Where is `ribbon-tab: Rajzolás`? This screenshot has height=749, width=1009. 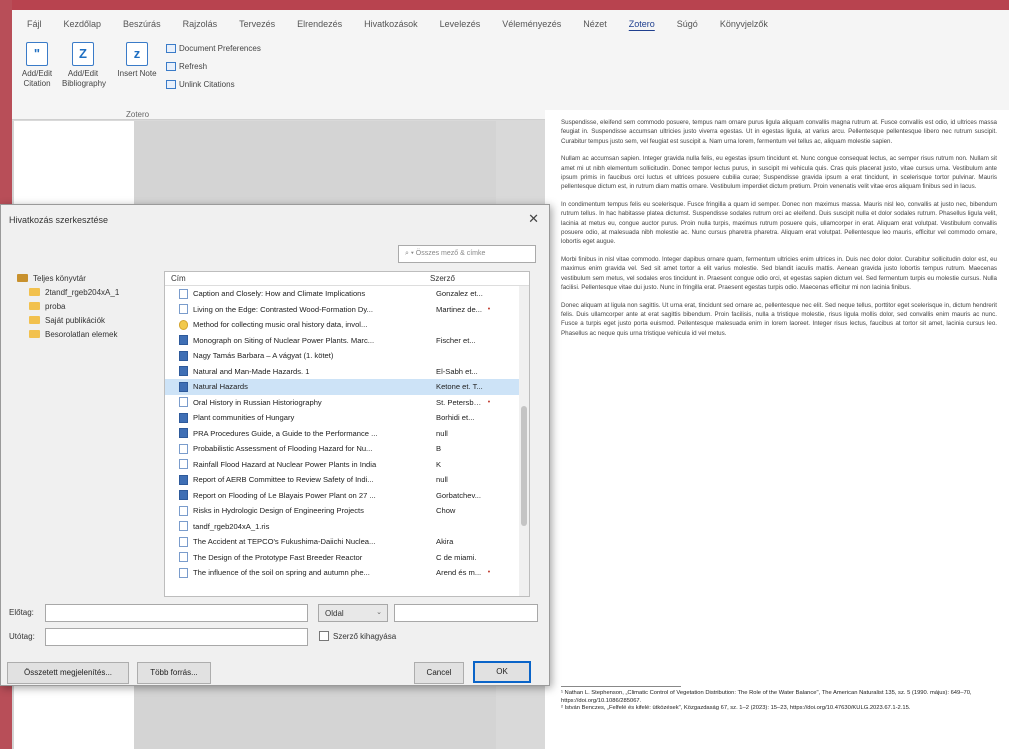
ribbon-tab: Rajzolás is located at coordinates (200, 24).